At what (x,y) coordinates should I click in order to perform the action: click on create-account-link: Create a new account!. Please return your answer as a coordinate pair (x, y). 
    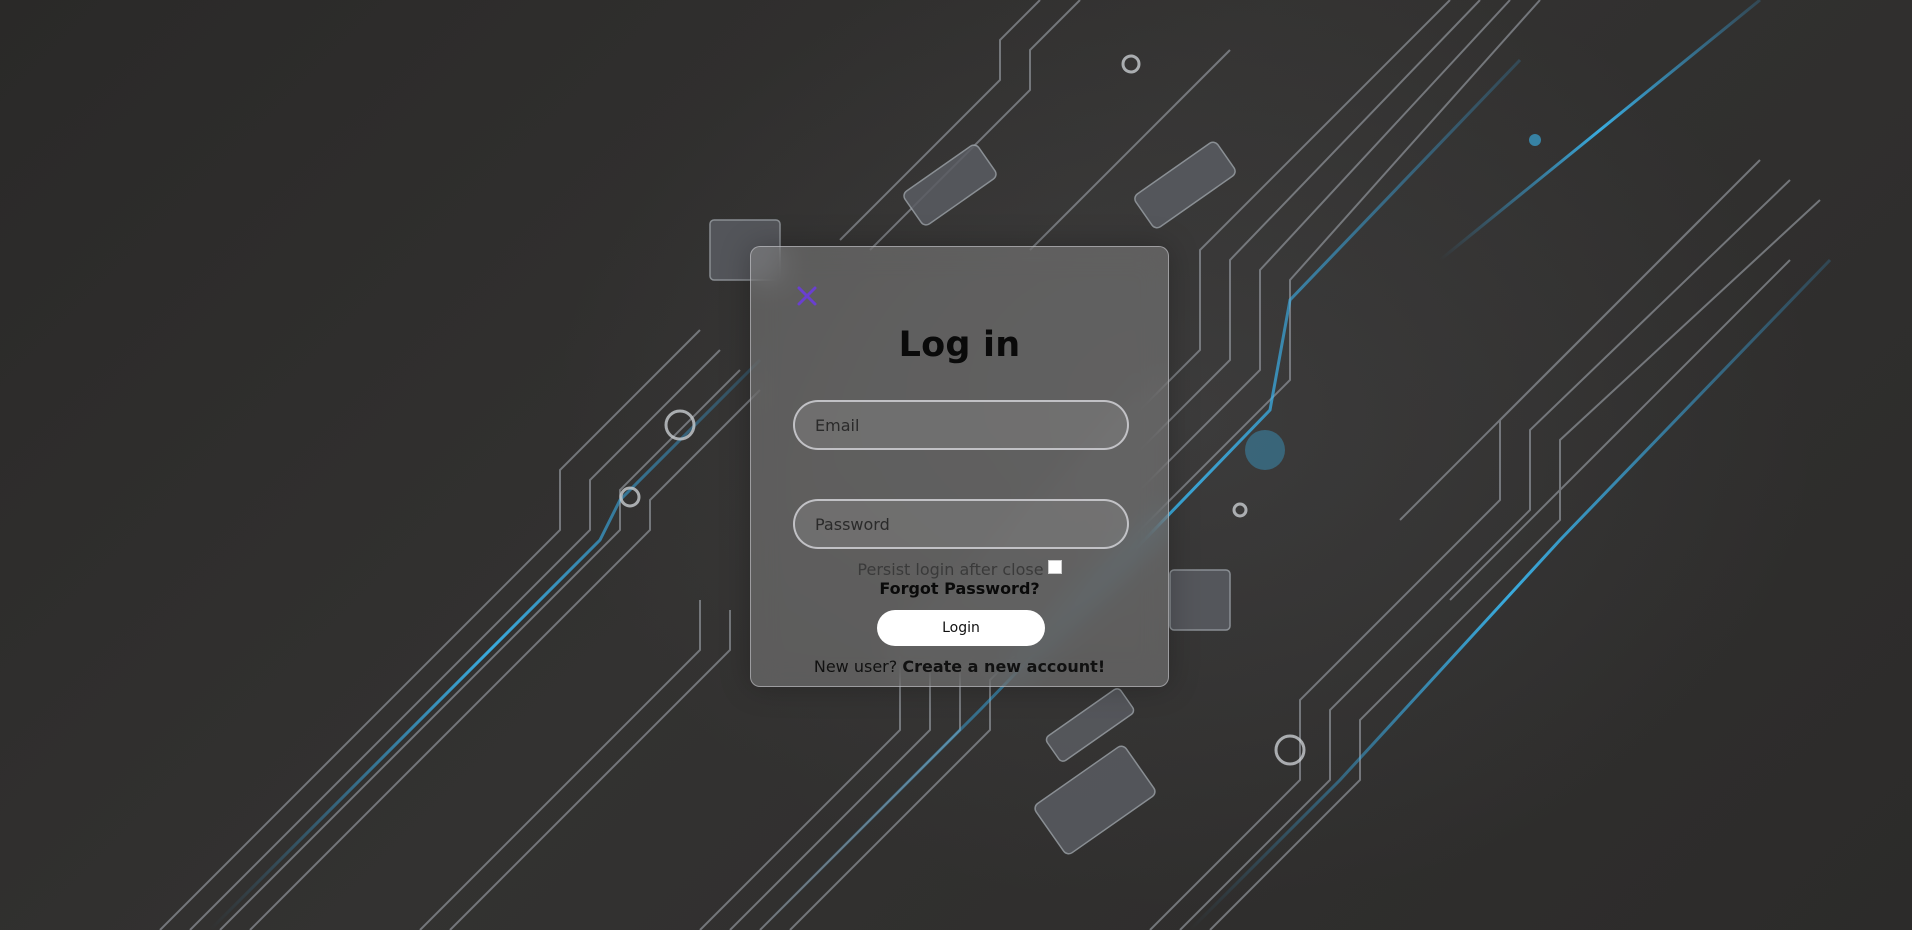
    Looking at the image, I should click on (1003, 666).